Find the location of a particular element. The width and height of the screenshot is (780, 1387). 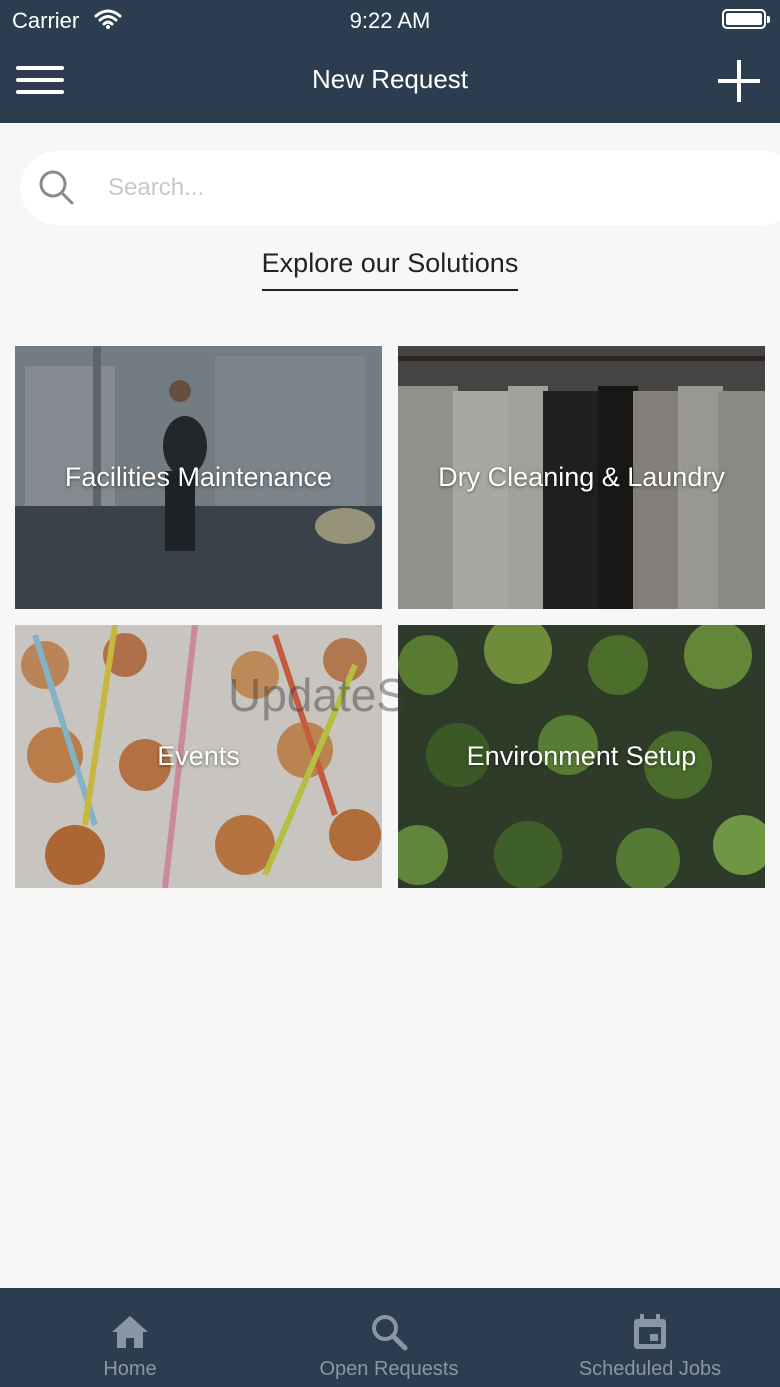

search-input is located at coordinates (408, 188).